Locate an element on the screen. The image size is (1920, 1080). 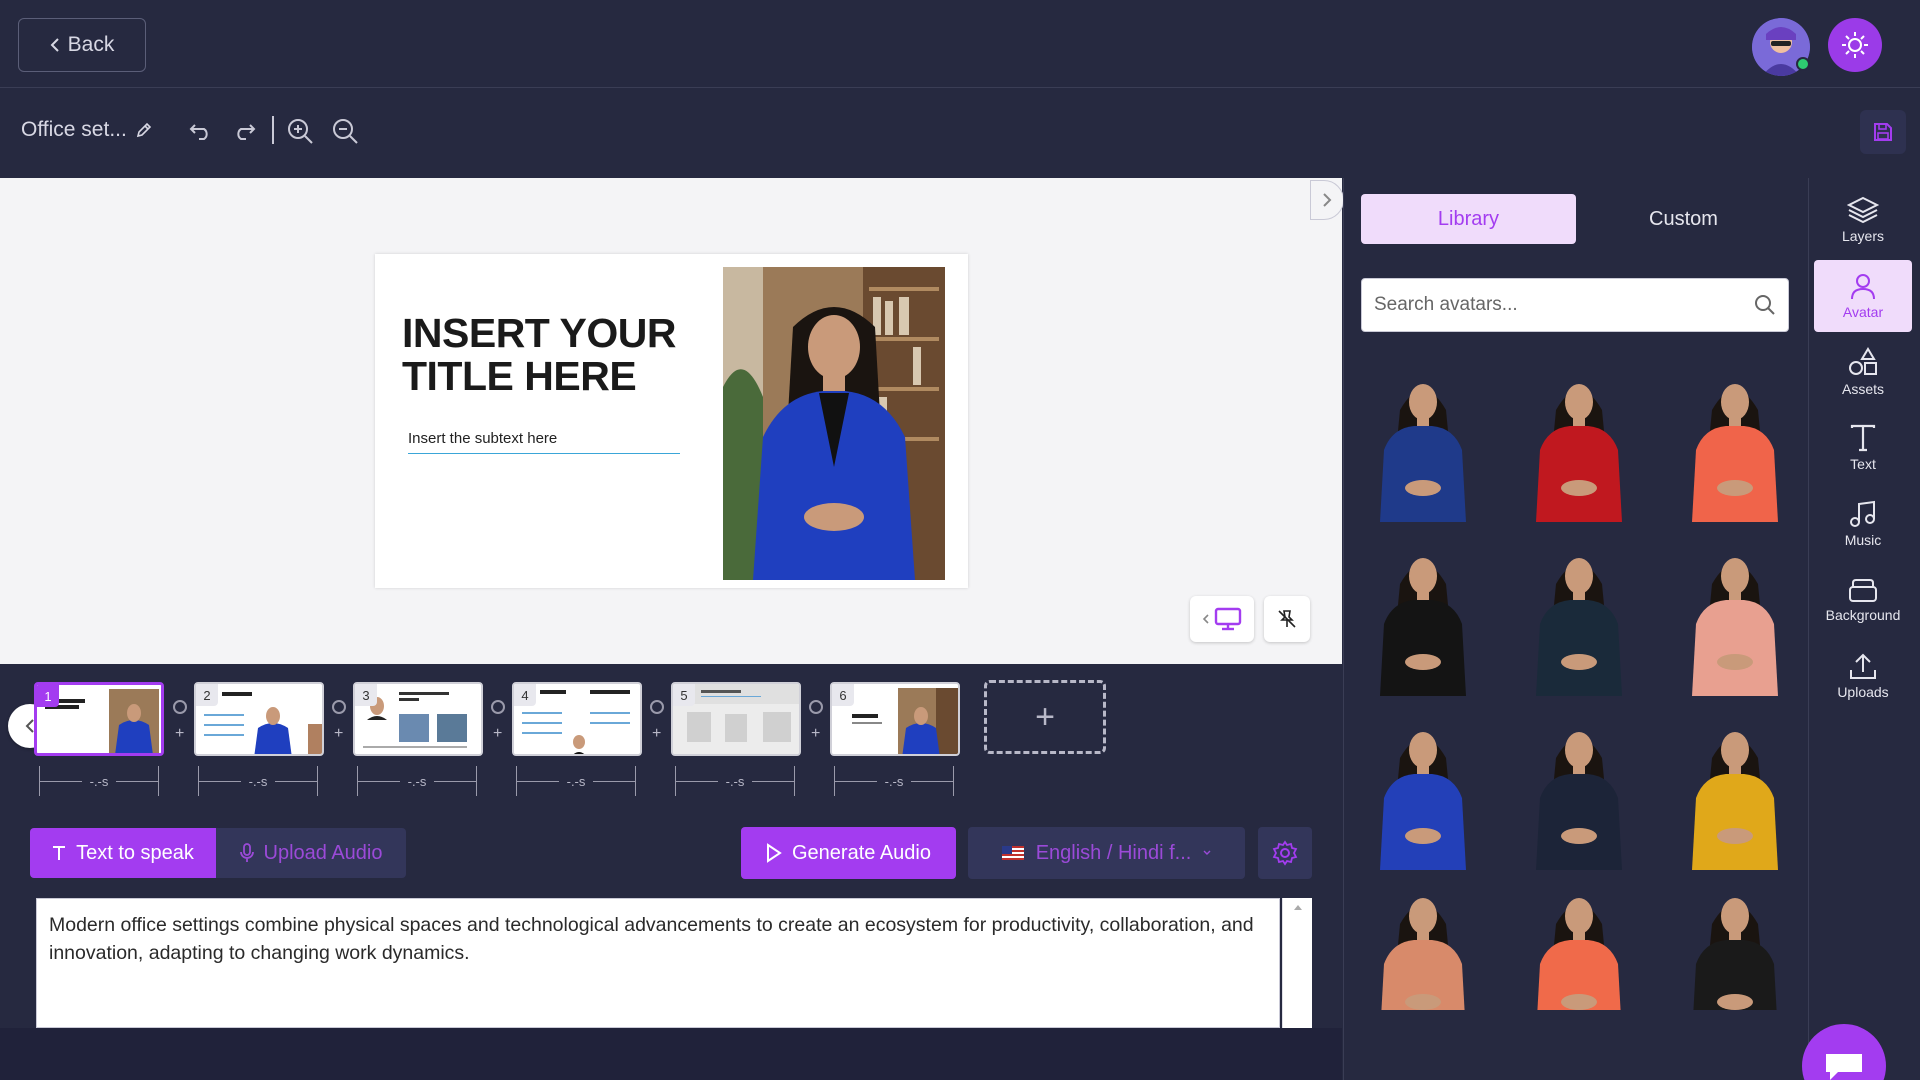
nav-text: Text is located at coordinates (1863, 448).